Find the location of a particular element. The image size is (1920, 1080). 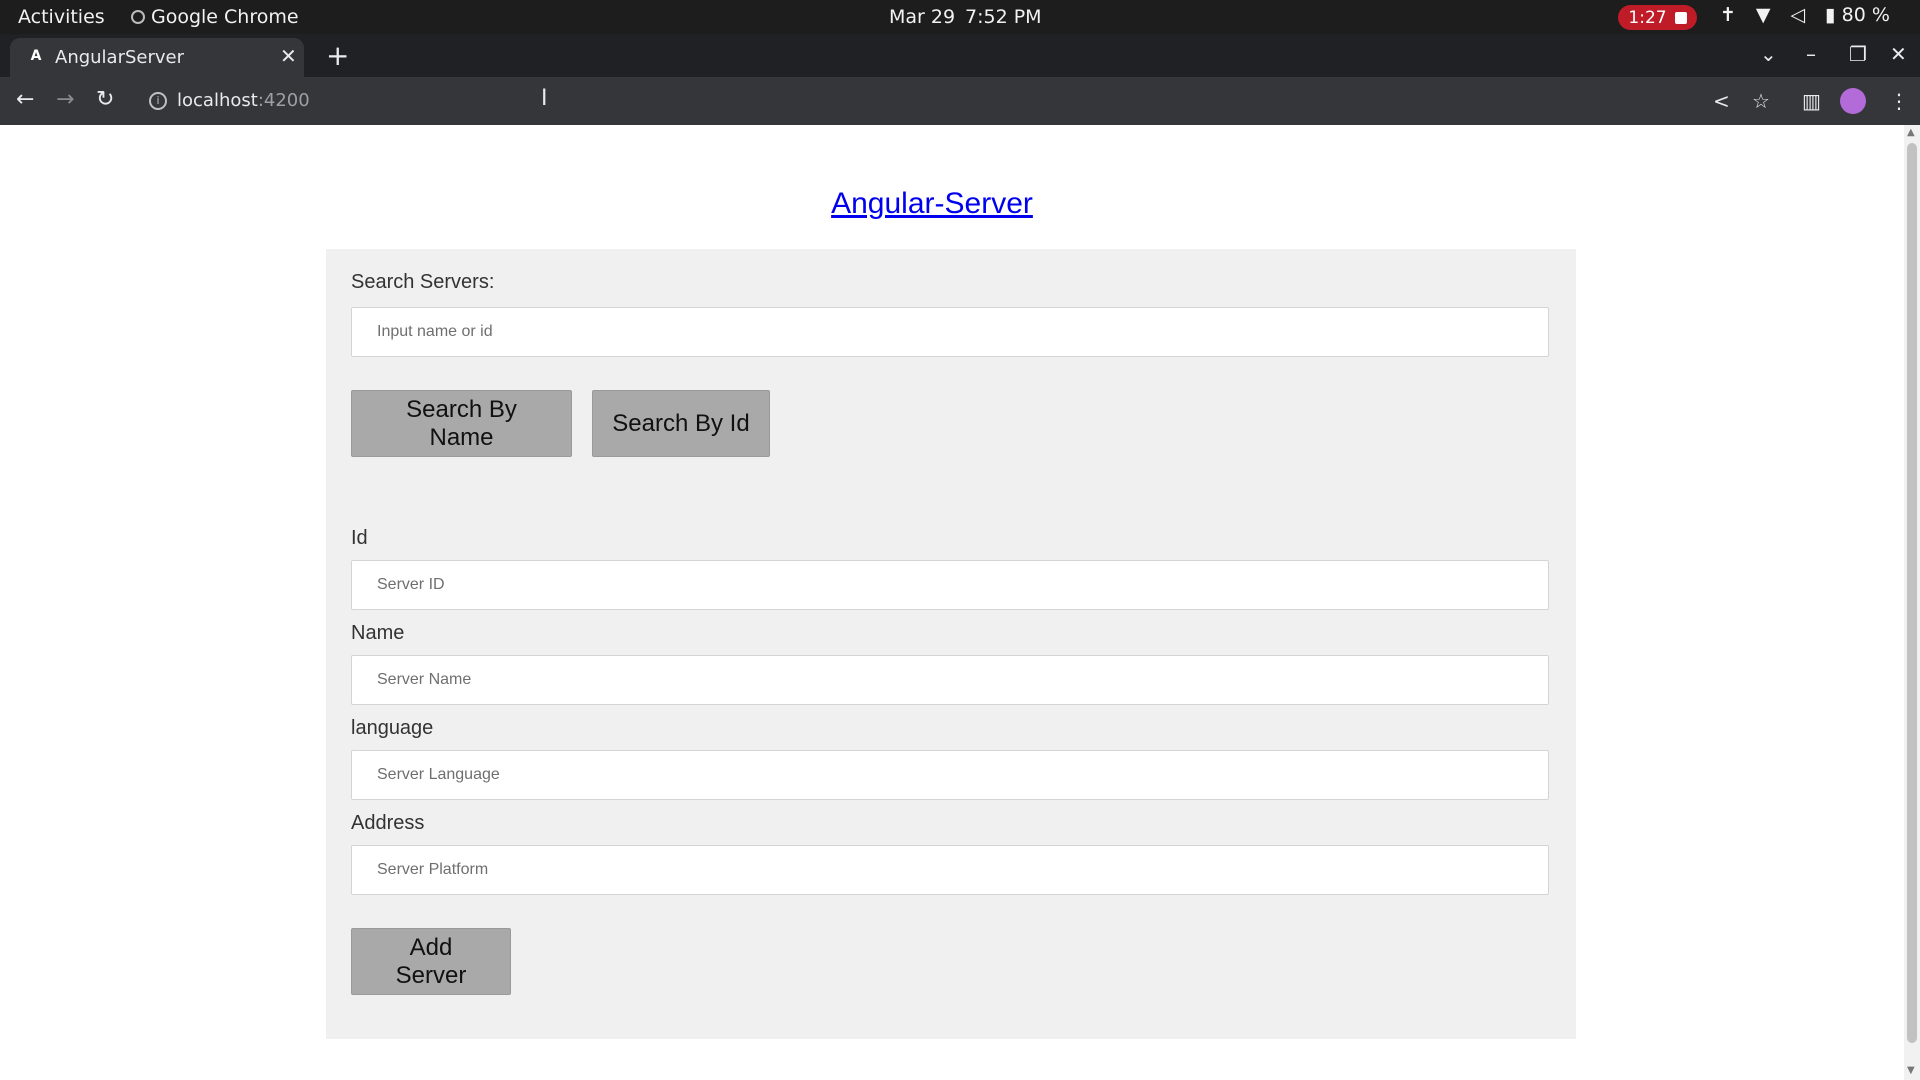

server-platform-input is located at coordinates (950, 870).